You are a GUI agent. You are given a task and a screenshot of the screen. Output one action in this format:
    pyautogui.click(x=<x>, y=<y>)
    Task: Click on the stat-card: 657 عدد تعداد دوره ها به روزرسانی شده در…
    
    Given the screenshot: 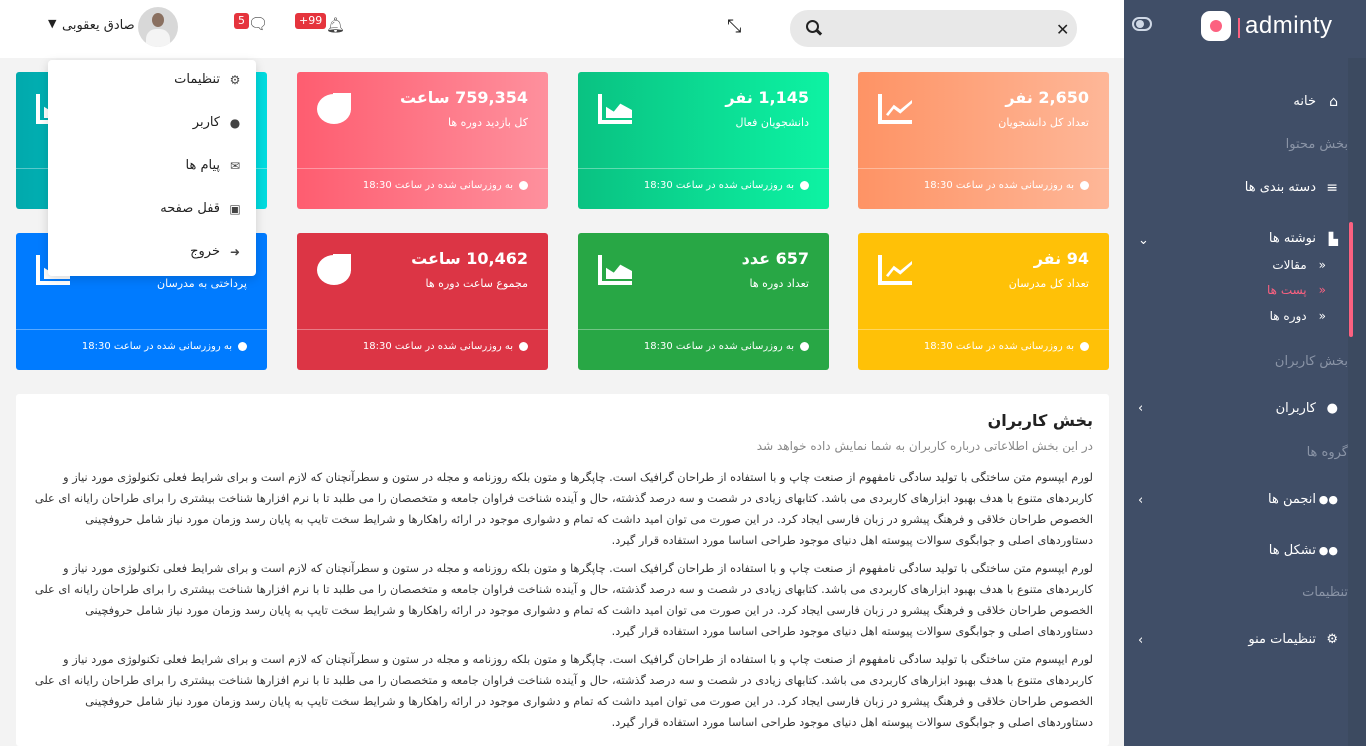 What is the action you would take?
    pyautogui.click(x=703, y=301)
    